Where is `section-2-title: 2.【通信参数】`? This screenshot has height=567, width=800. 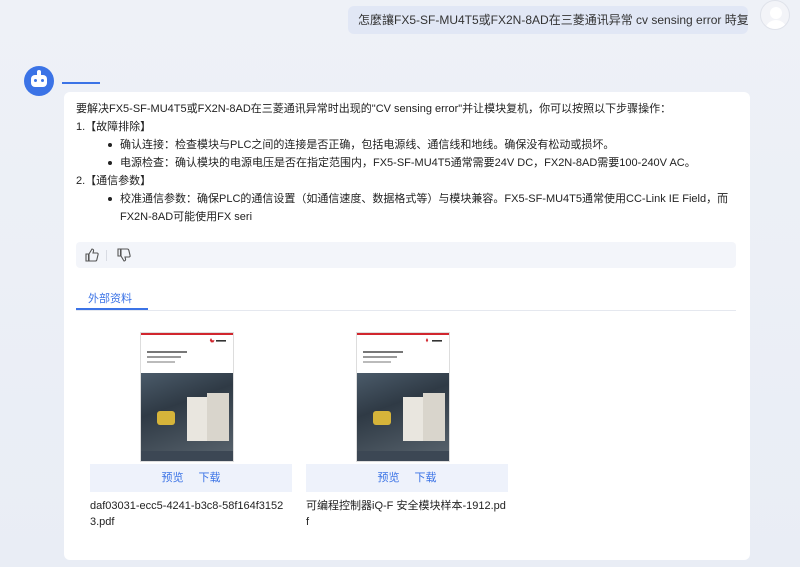
section-2-title: 2.【通信参数】 is located at coordinates (114, 181).